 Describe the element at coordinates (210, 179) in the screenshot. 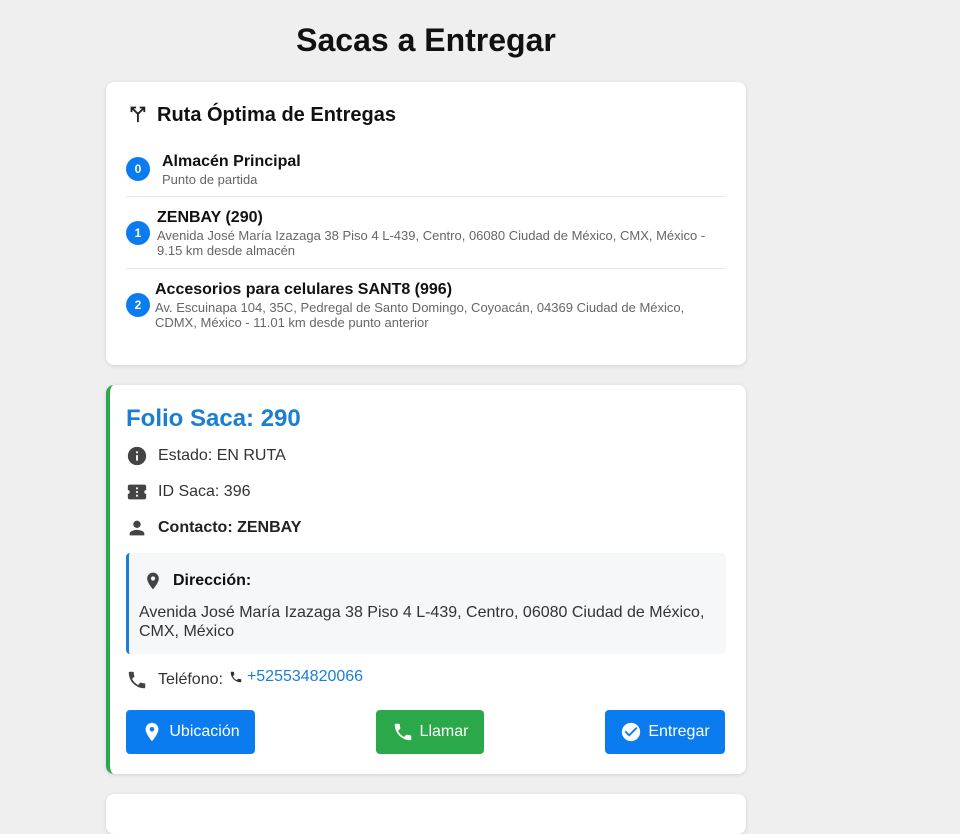

I see `stop-description: Punto de partida` at that location.